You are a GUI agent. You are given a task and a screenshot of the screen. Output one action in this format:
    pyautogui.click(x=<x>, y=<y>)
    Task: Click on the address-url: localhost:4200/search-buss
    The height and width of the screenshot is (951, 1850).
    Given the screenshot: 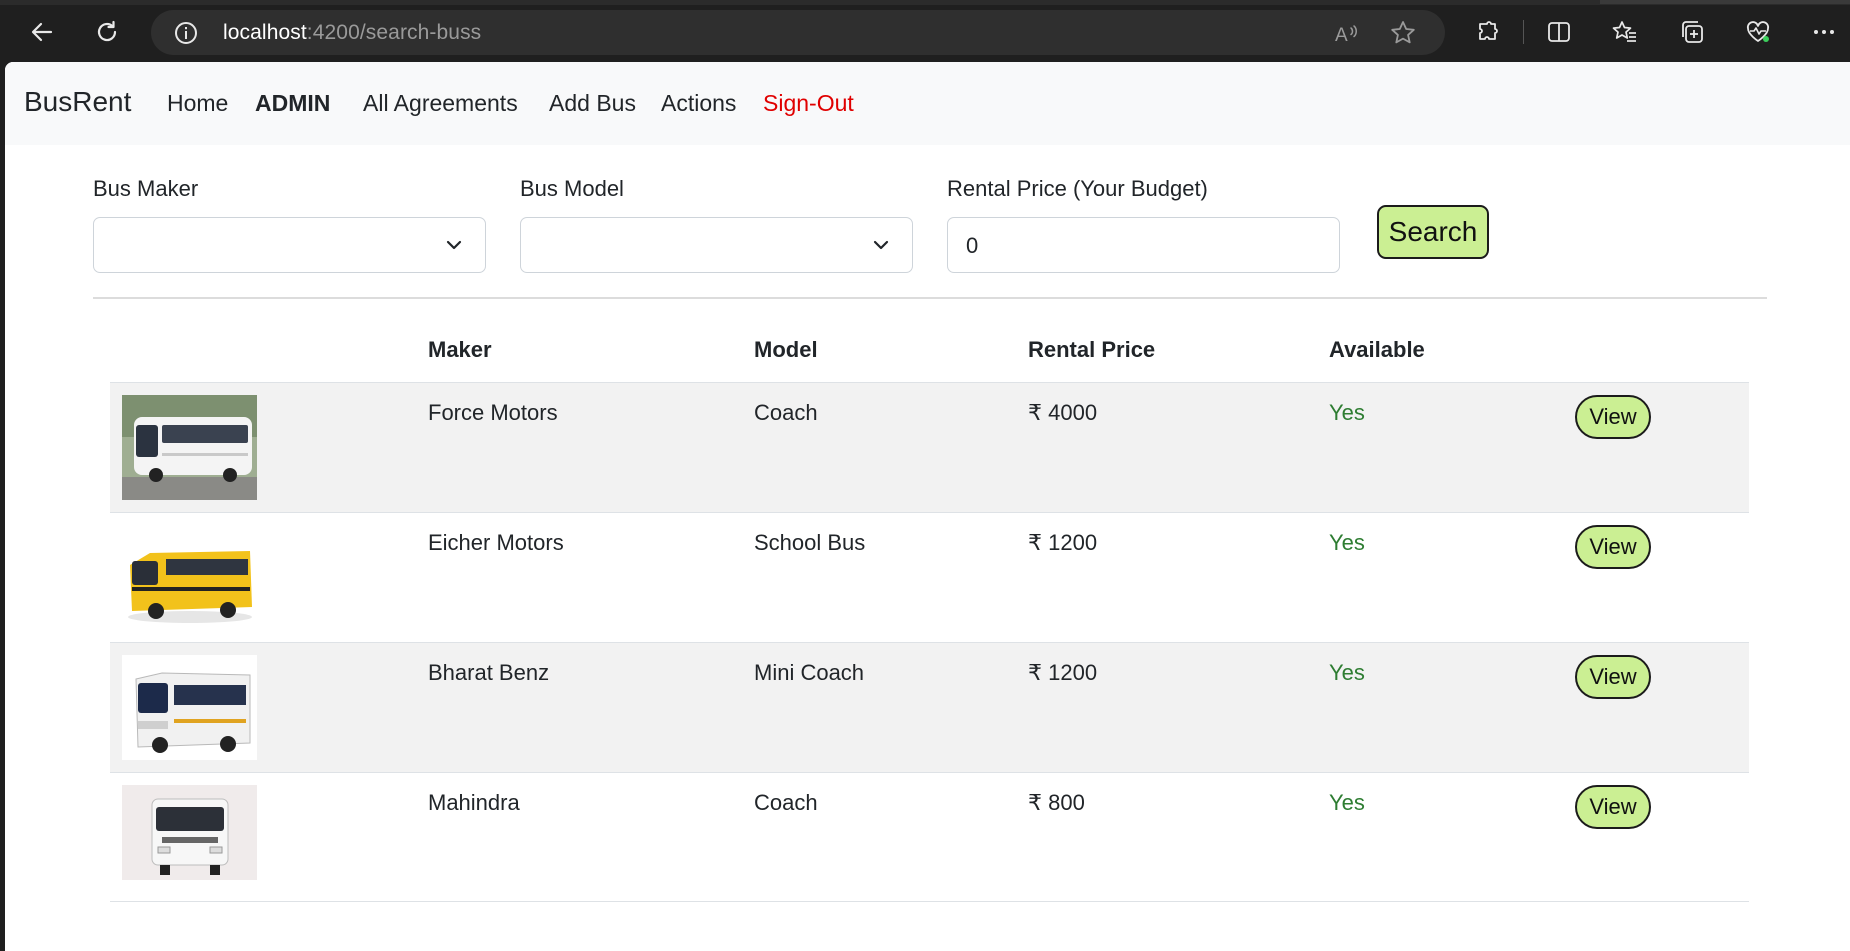 What is the action you would take?
    pyautogui.click(x=352, y=33)
    